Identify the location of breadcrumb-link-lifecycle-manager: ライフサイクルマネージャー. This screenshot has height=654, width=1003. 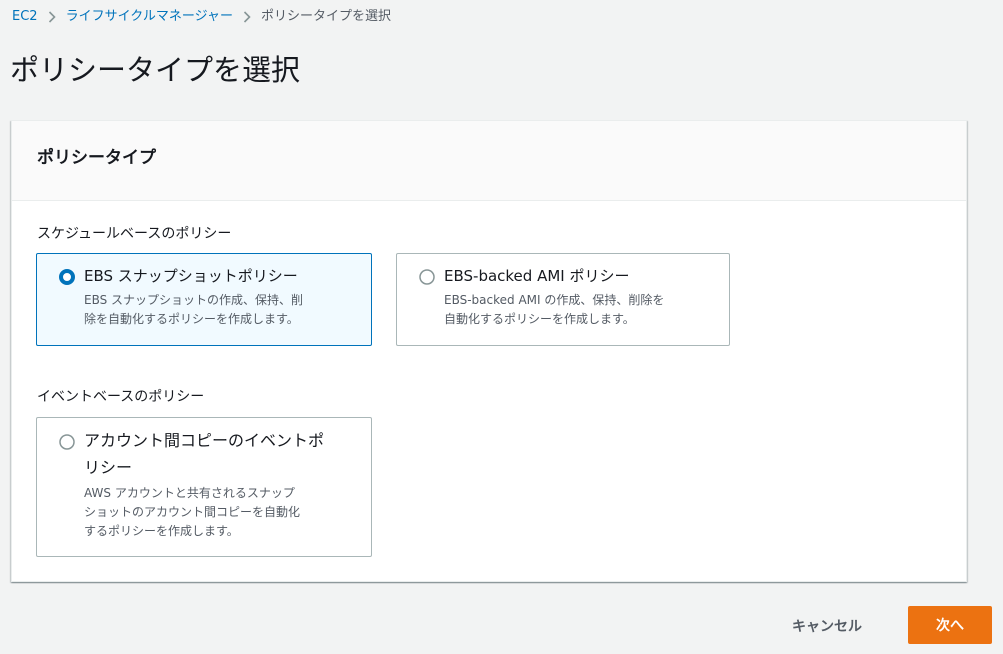
(149, 17).